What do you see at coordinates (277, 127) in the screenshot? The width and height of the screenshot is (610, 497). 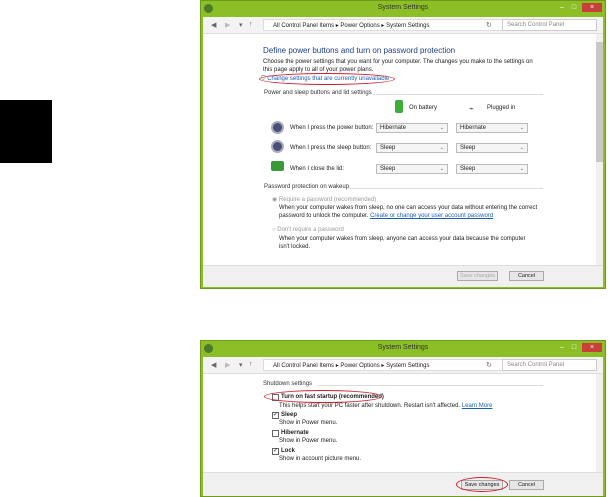 I see `power-button-icon` at bounding box center [277, 127].